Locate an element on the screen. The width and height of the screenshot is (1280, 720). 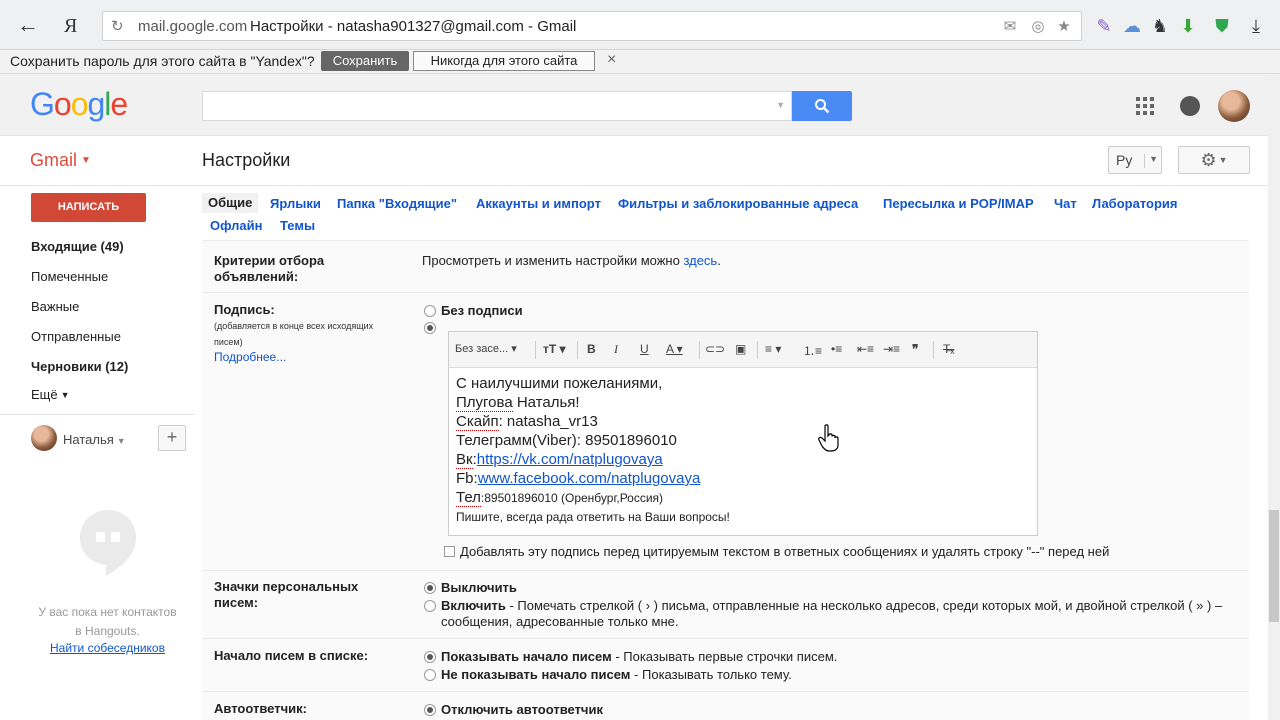
pen-extension-icon: ✎ is located at coordinates (1104, 26).